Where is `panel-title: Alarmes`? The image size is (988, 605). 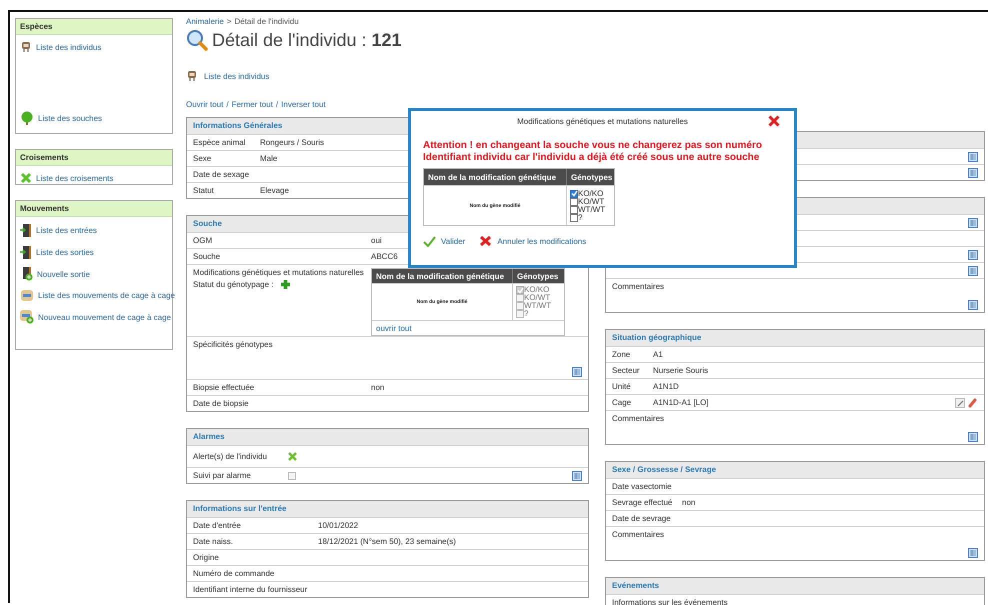 panel-title: Alarmes is located at coordinates (387, 437).